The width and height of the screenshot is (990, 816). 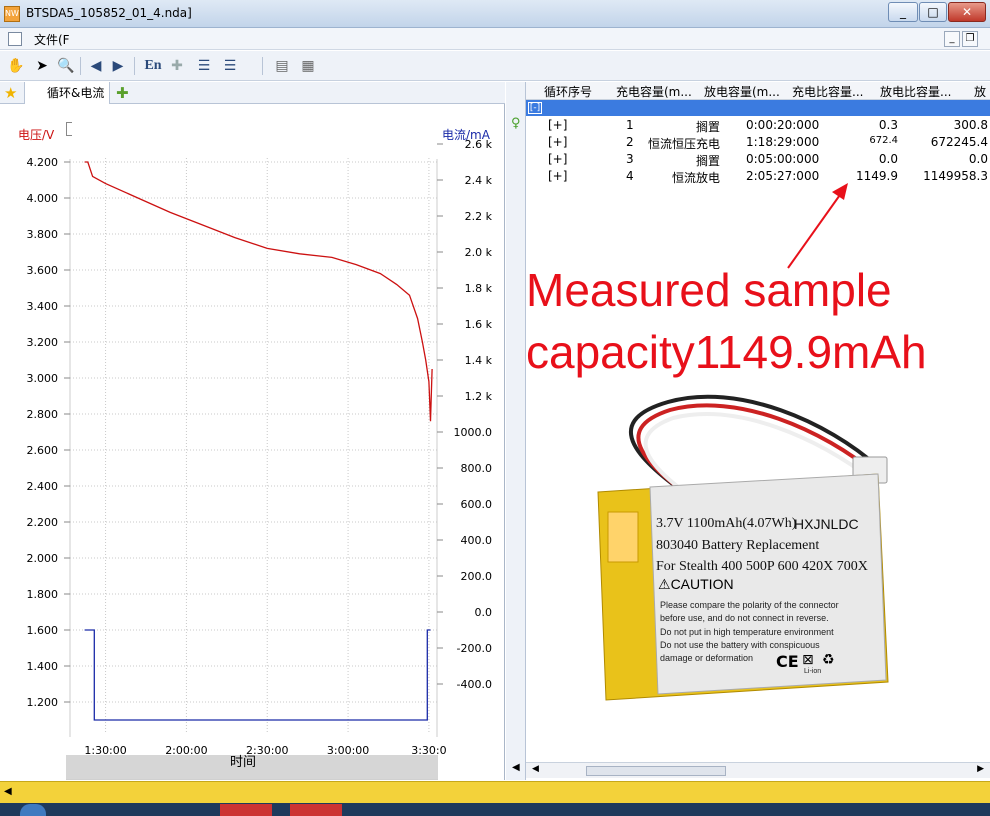 What do you see at coordinates (980, 769) in the screenshot?
I see `scroll-right-icon: ▶` at bounding box center [980, 769].